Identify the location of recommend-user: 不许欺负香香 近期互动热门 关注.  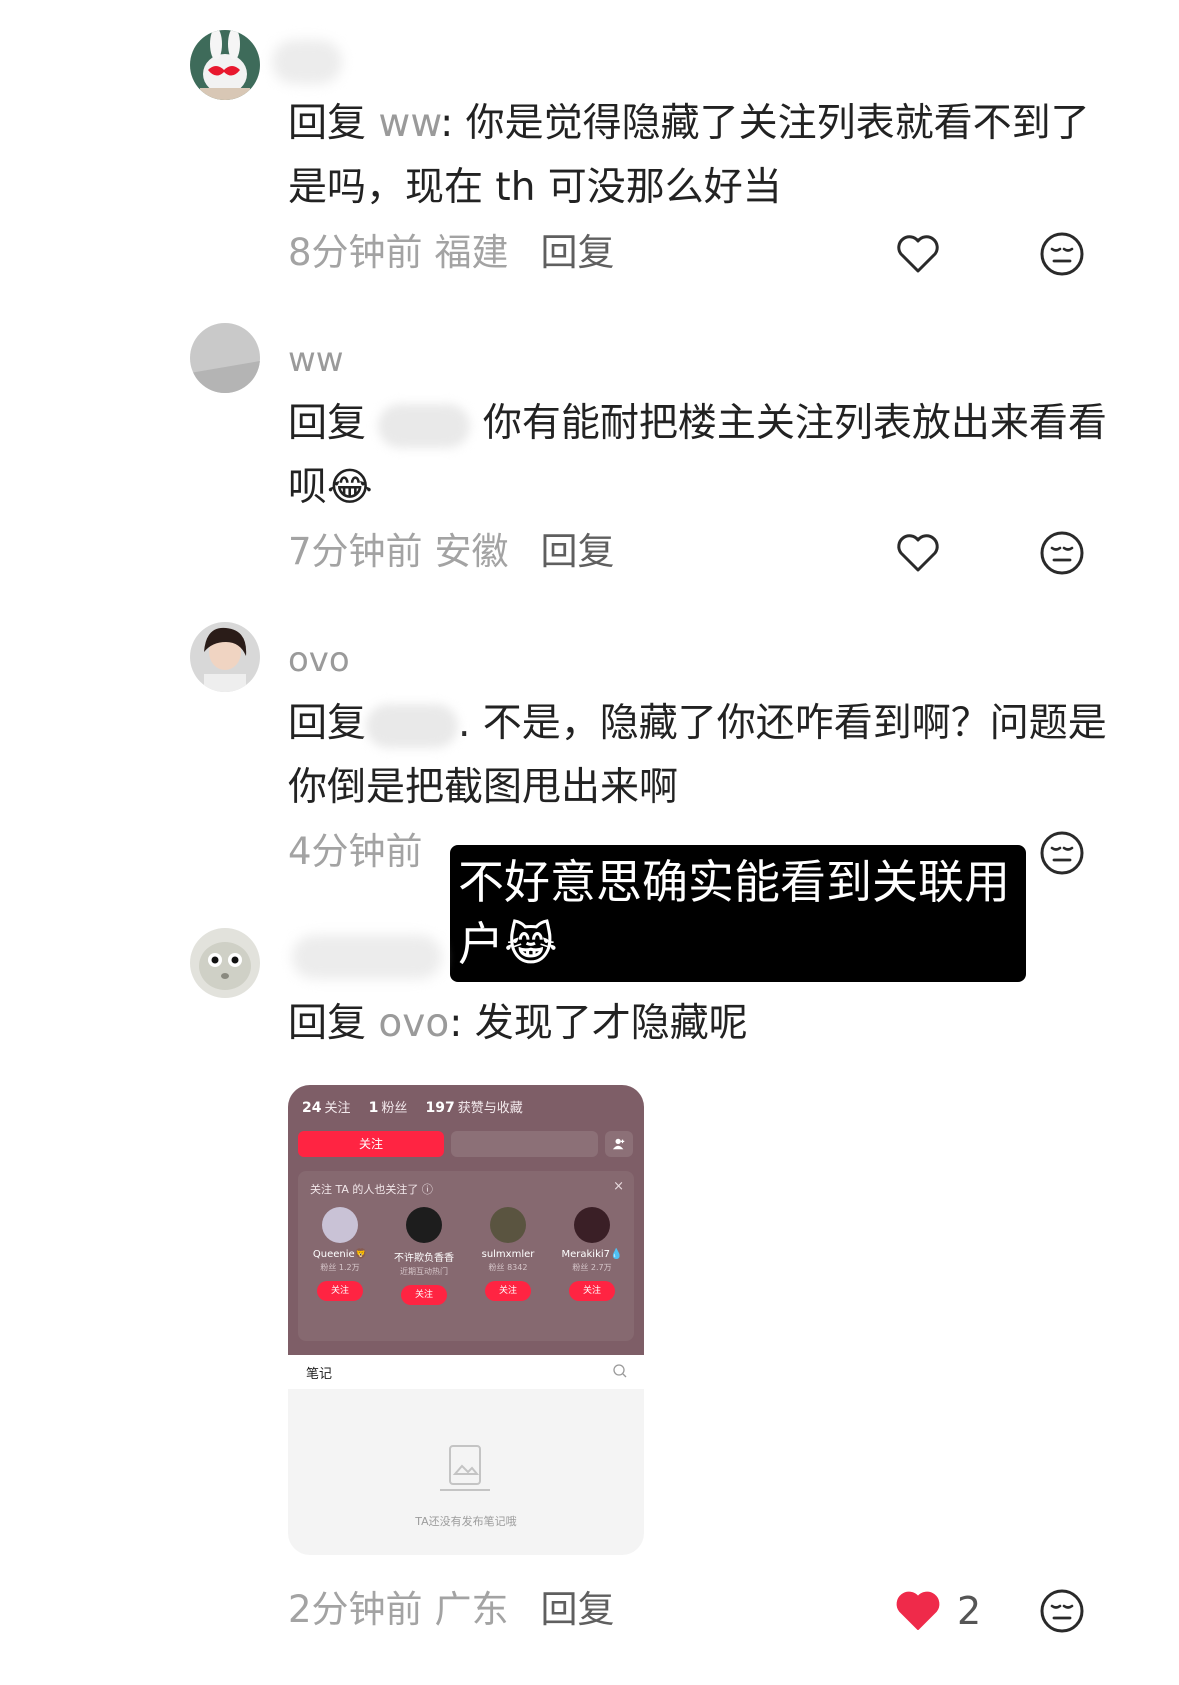
(424, 1256).